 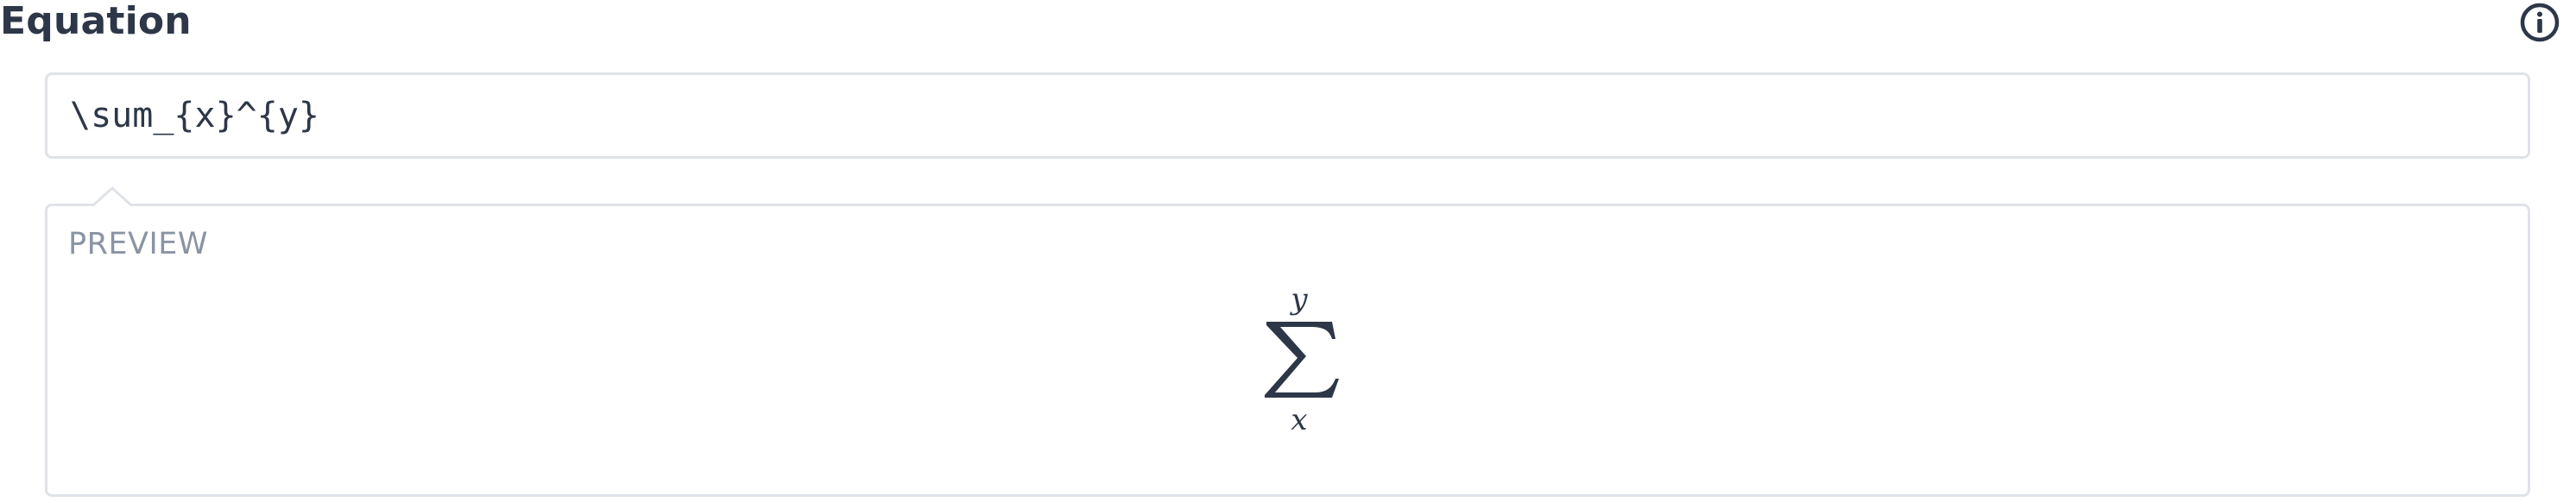 I want to click on equation-header: Equation, so click(x=1288, y=23).